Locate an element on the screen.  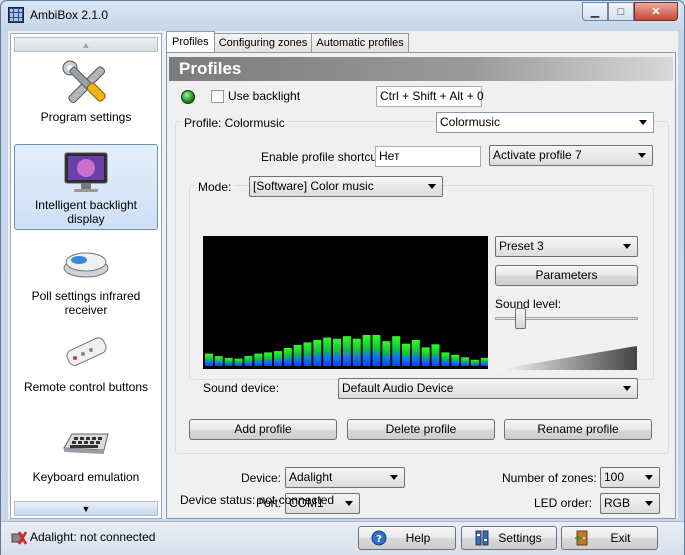
device-select-value: Adalight is located at coordinates (311, 477).